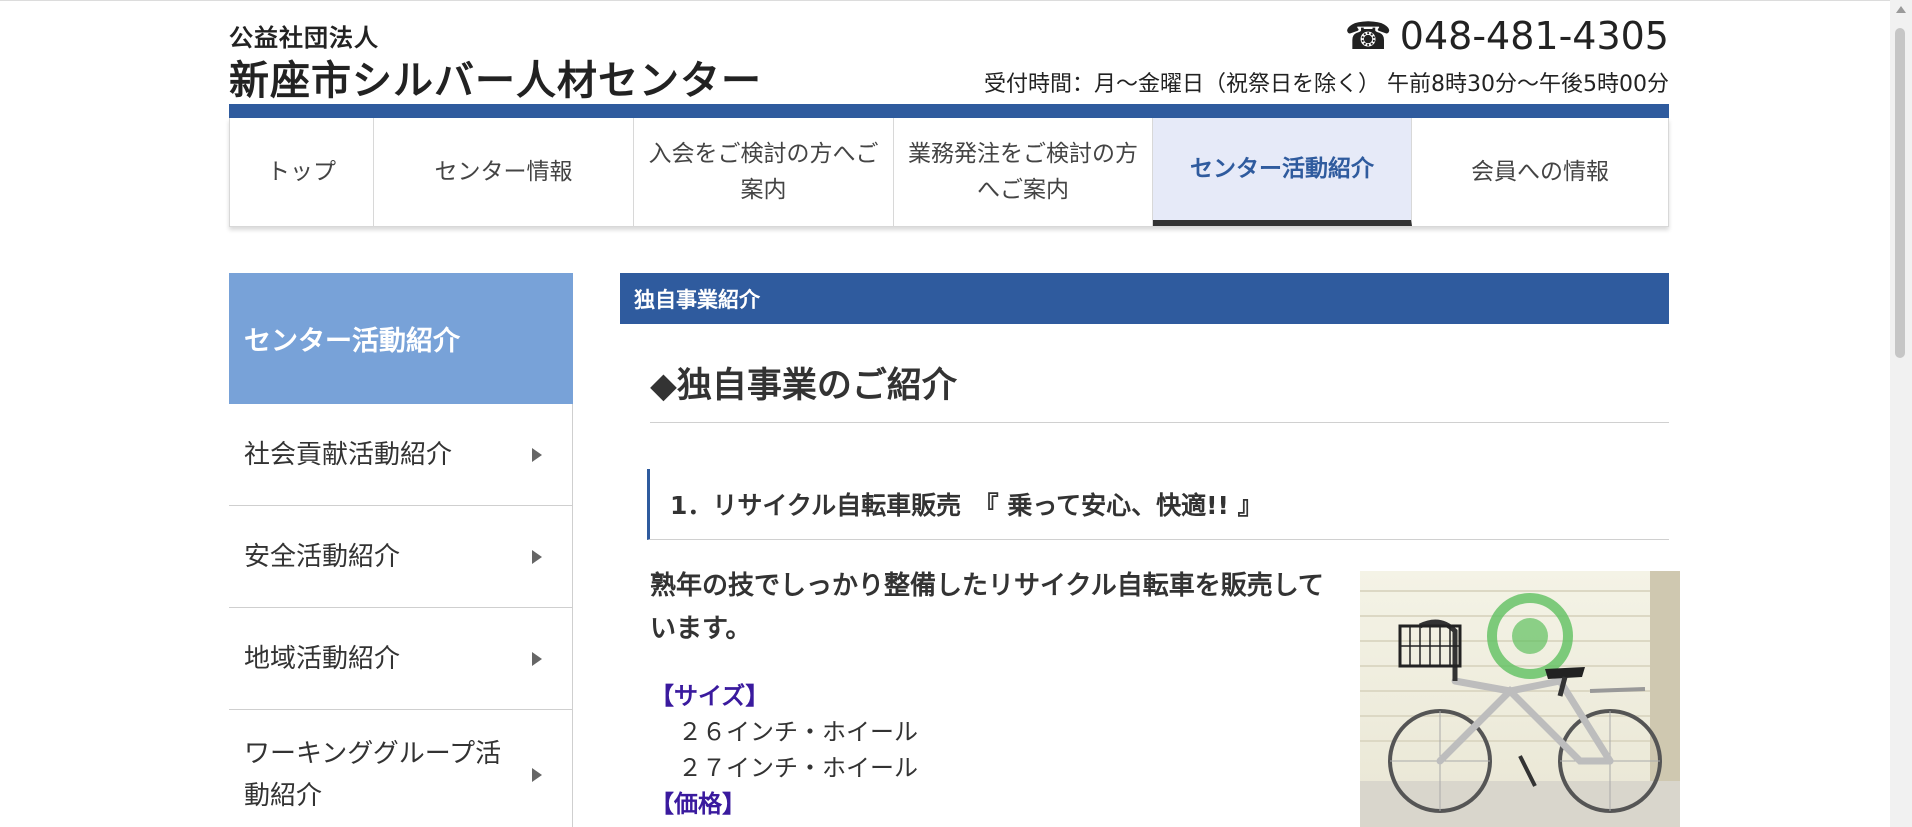  I want to click on spec-list: 【サイズ】 ２６インチ・ホイール ２７インチ・ホイール 【価格】, so click(784, 750).